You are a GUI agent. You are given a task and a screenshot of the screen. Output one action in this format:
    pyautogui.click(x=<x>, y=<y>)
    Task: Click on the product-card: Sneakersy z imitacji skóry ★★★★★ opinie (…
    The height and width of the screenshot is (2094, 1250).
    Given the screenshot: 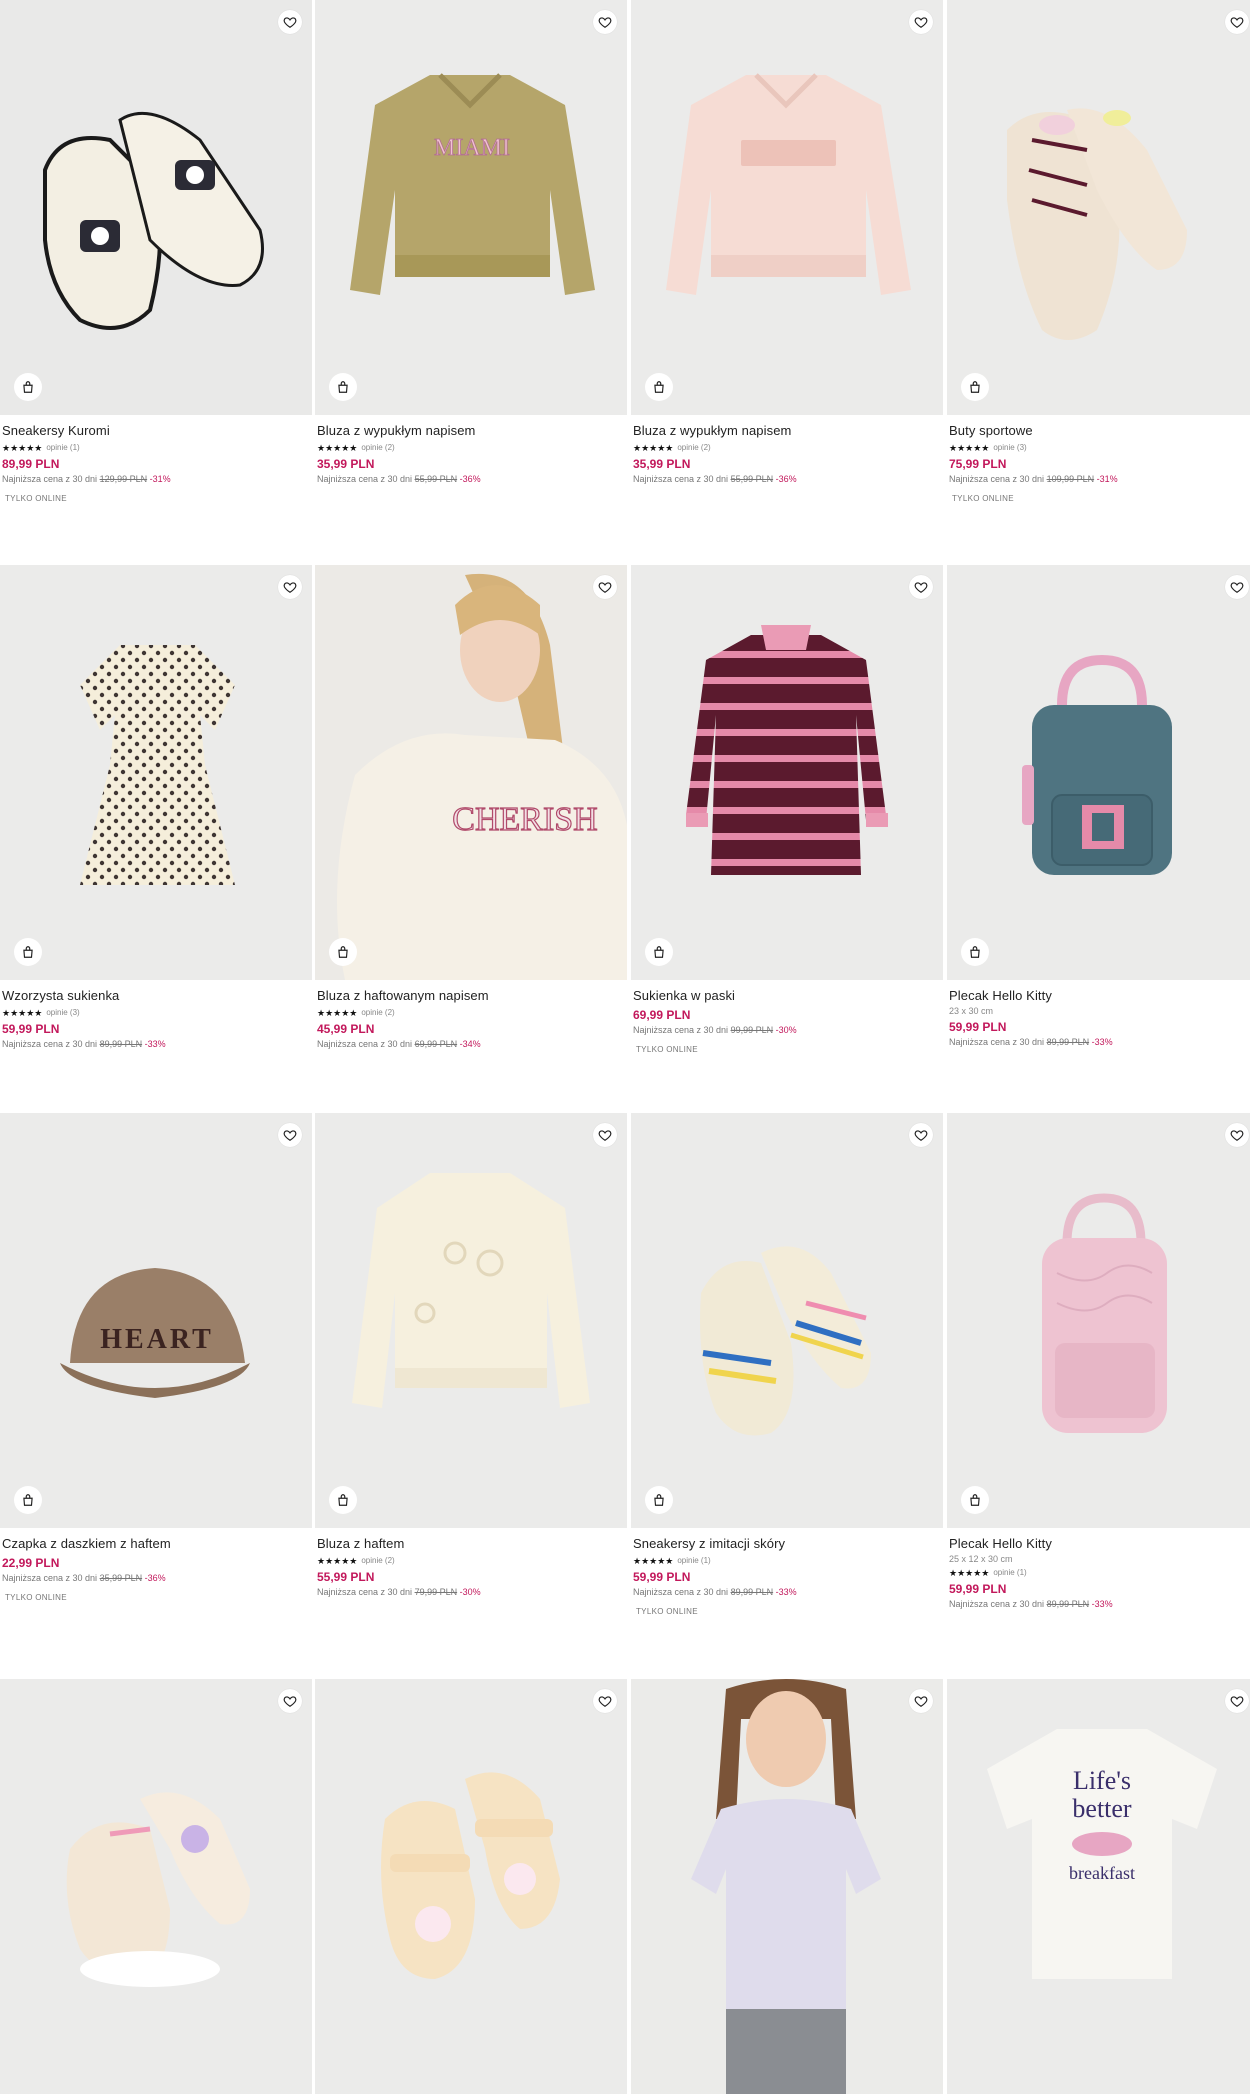 What is the action you would take?
    pyautogui.click(x=787, y=1364)
    